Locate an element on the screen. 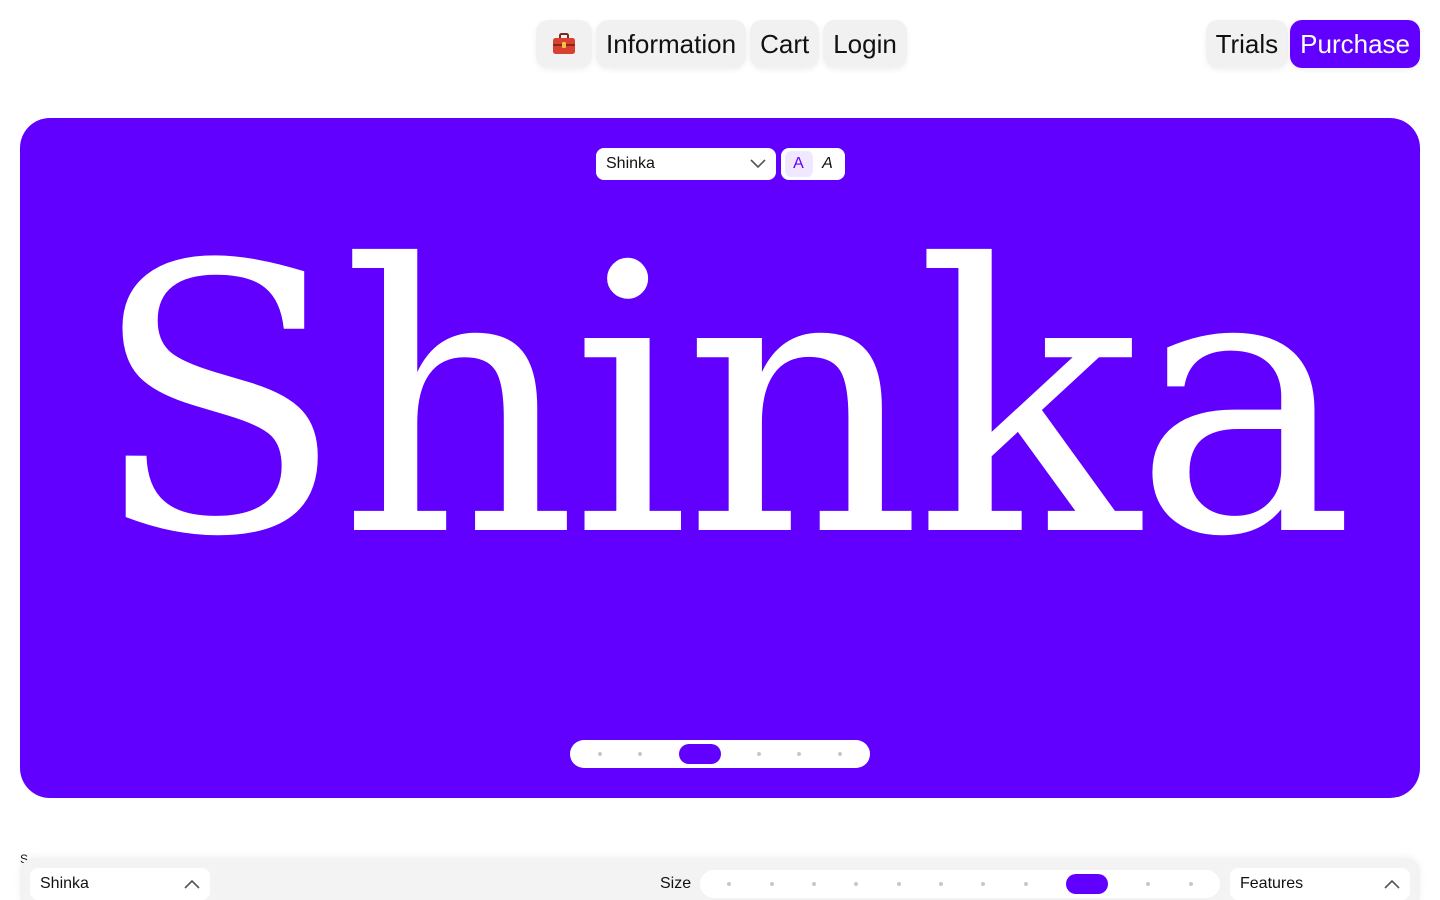 This screenshot has width=1440, height=900. chevron-down-icon is located at coordinates (758, 164).